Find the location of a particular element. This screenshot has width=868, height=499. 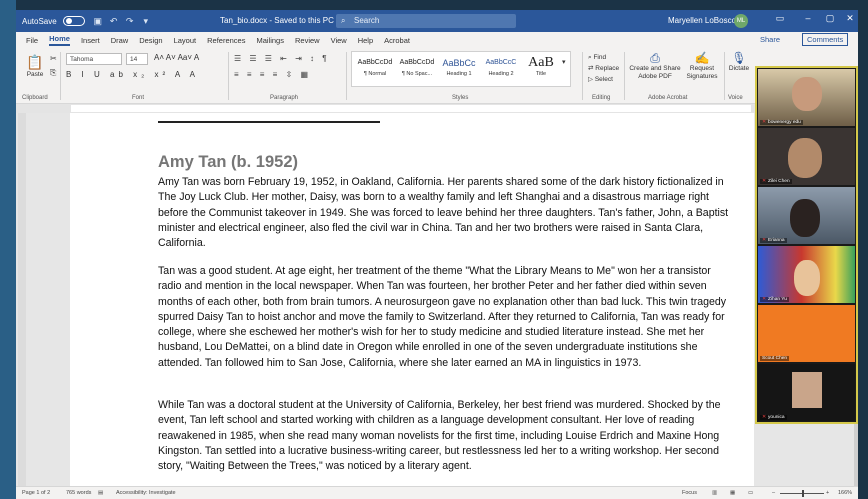

styles-group-label: Styles is located at coordinates (460, 98).